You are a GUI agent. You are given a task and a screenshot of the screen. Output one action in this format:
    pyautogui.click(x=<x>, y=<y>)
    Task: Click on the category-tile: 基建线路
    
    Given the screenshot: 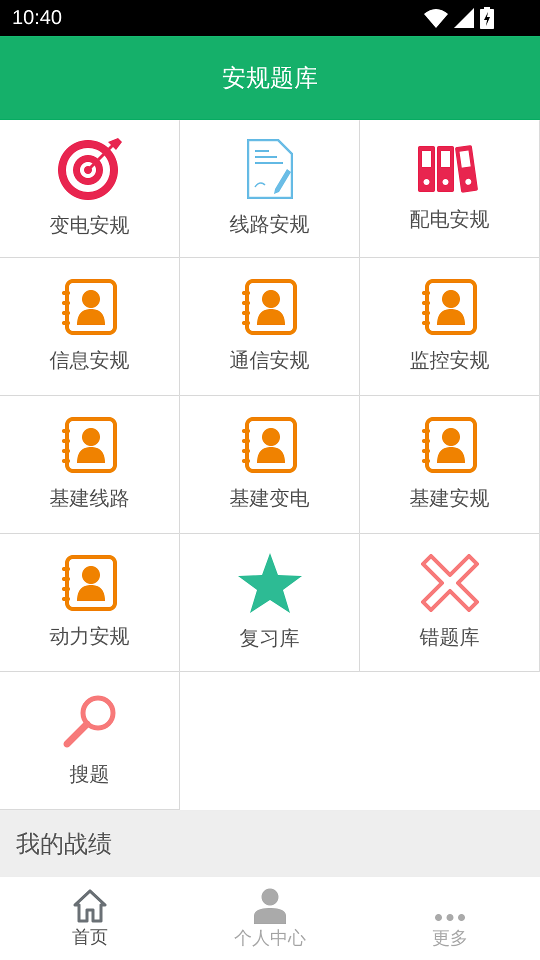 What is the action you would take?
    pyautogui.click(x=90, y=465)
    